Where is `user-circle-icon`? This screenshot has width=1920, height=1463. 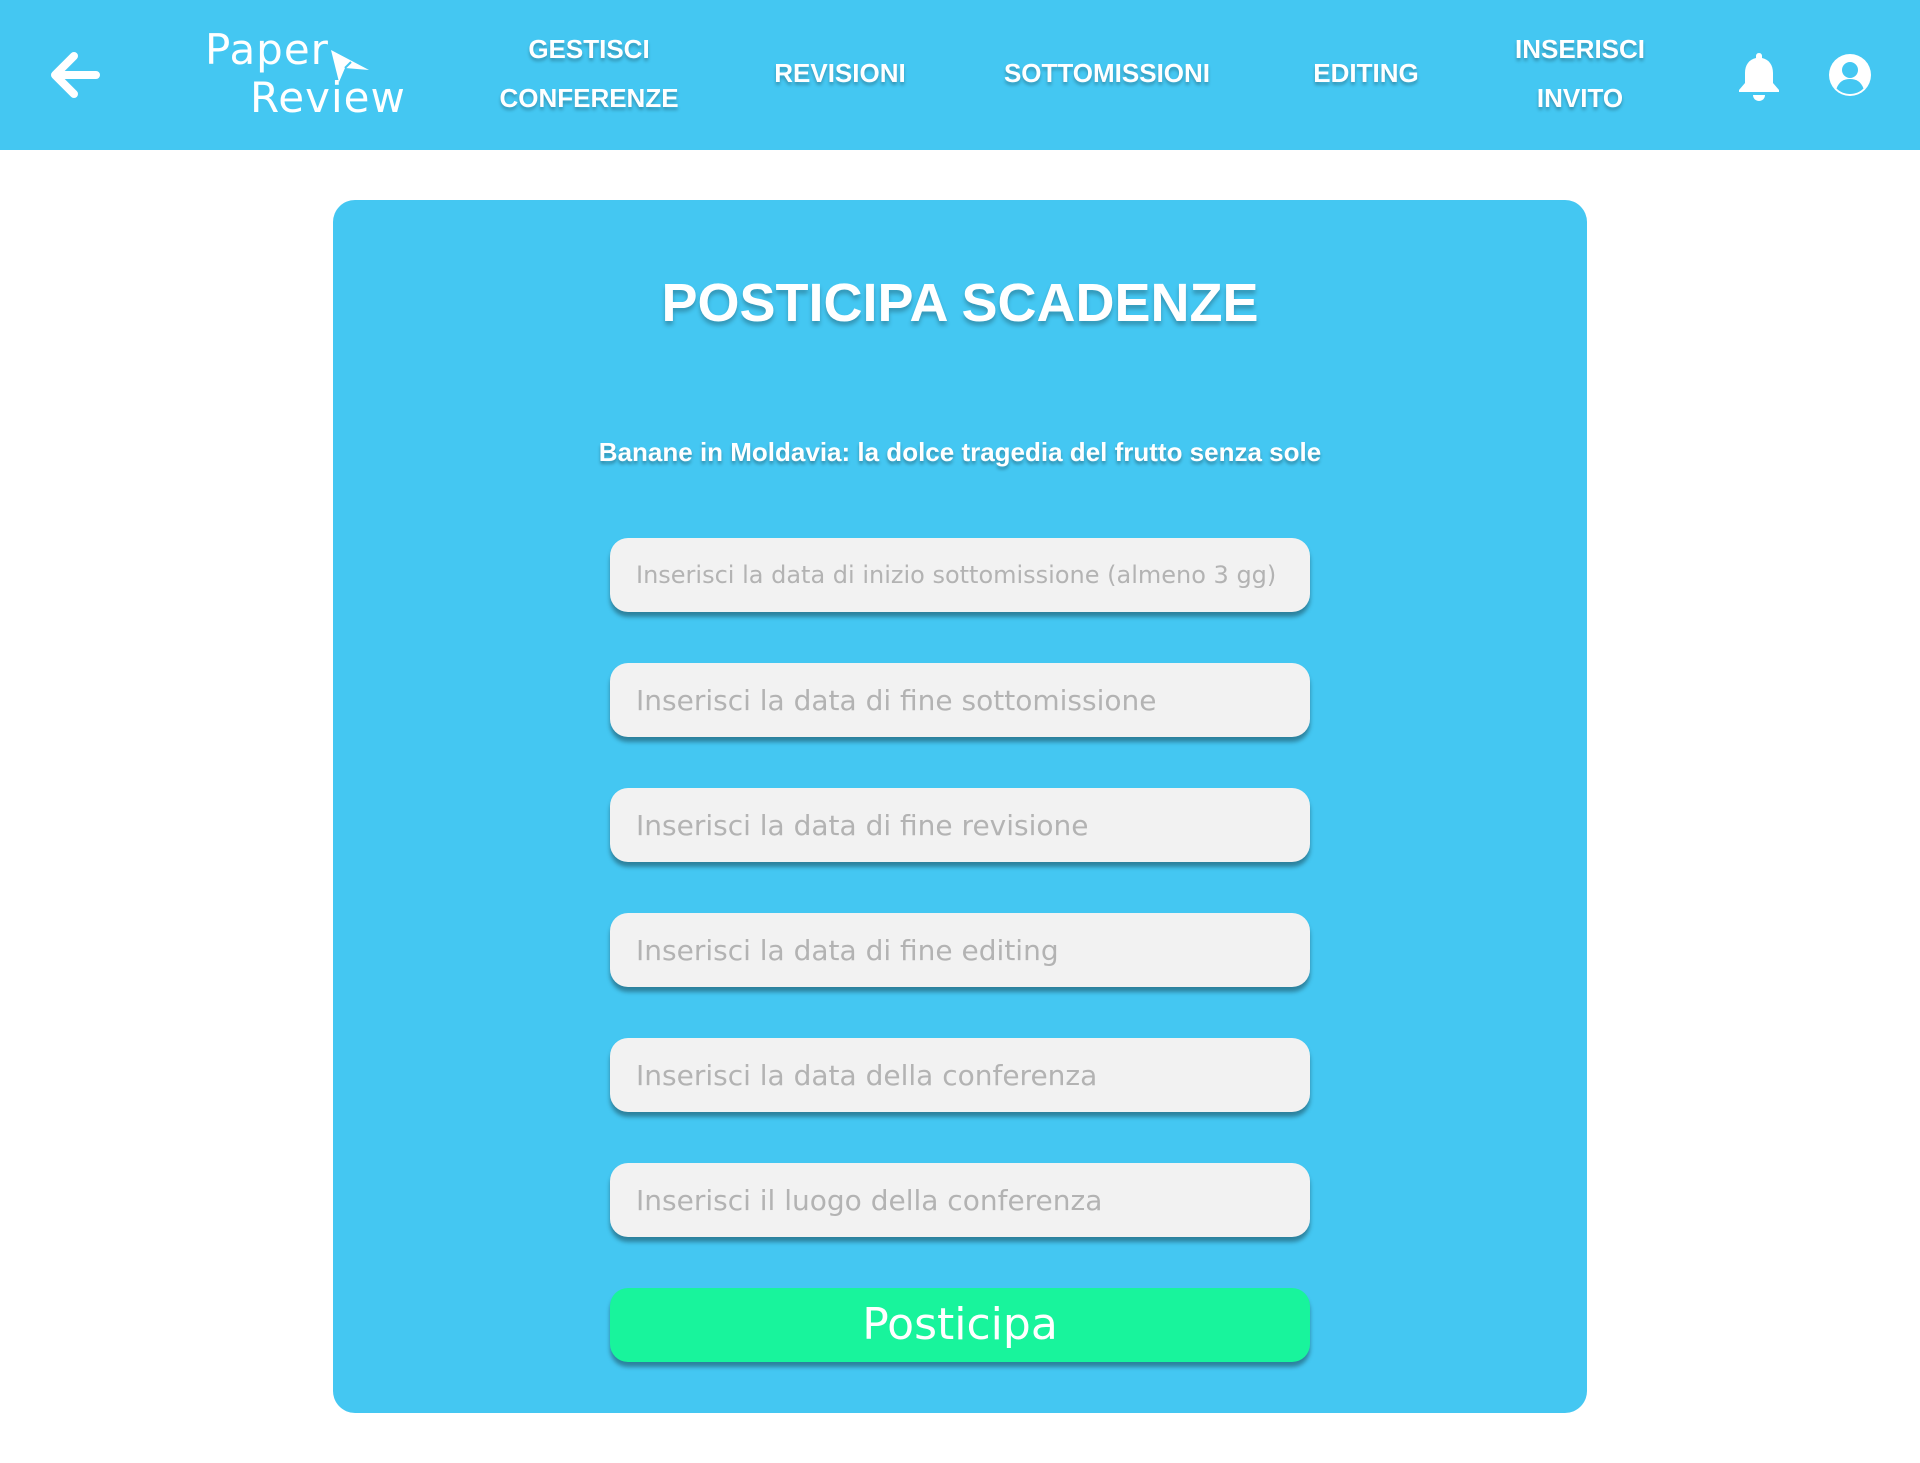
user-circle-icon is located at coordinates (1850, 75).